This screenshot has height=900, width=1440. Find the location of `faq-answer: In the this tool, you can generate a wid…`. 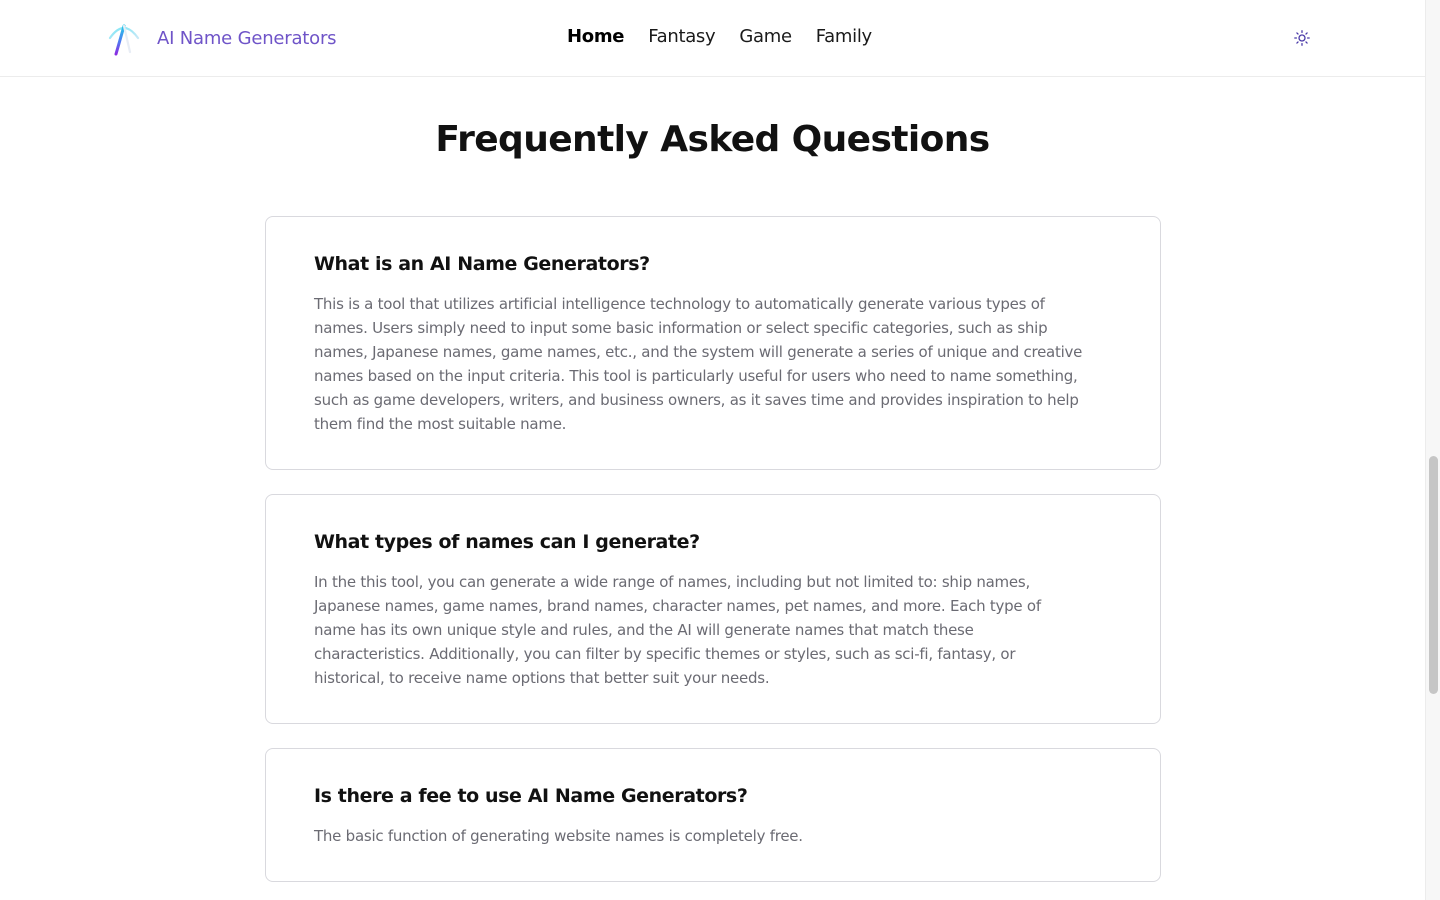

faq-answer: In the this tool, you can generate a wid… is located at coordinates (677, 630).